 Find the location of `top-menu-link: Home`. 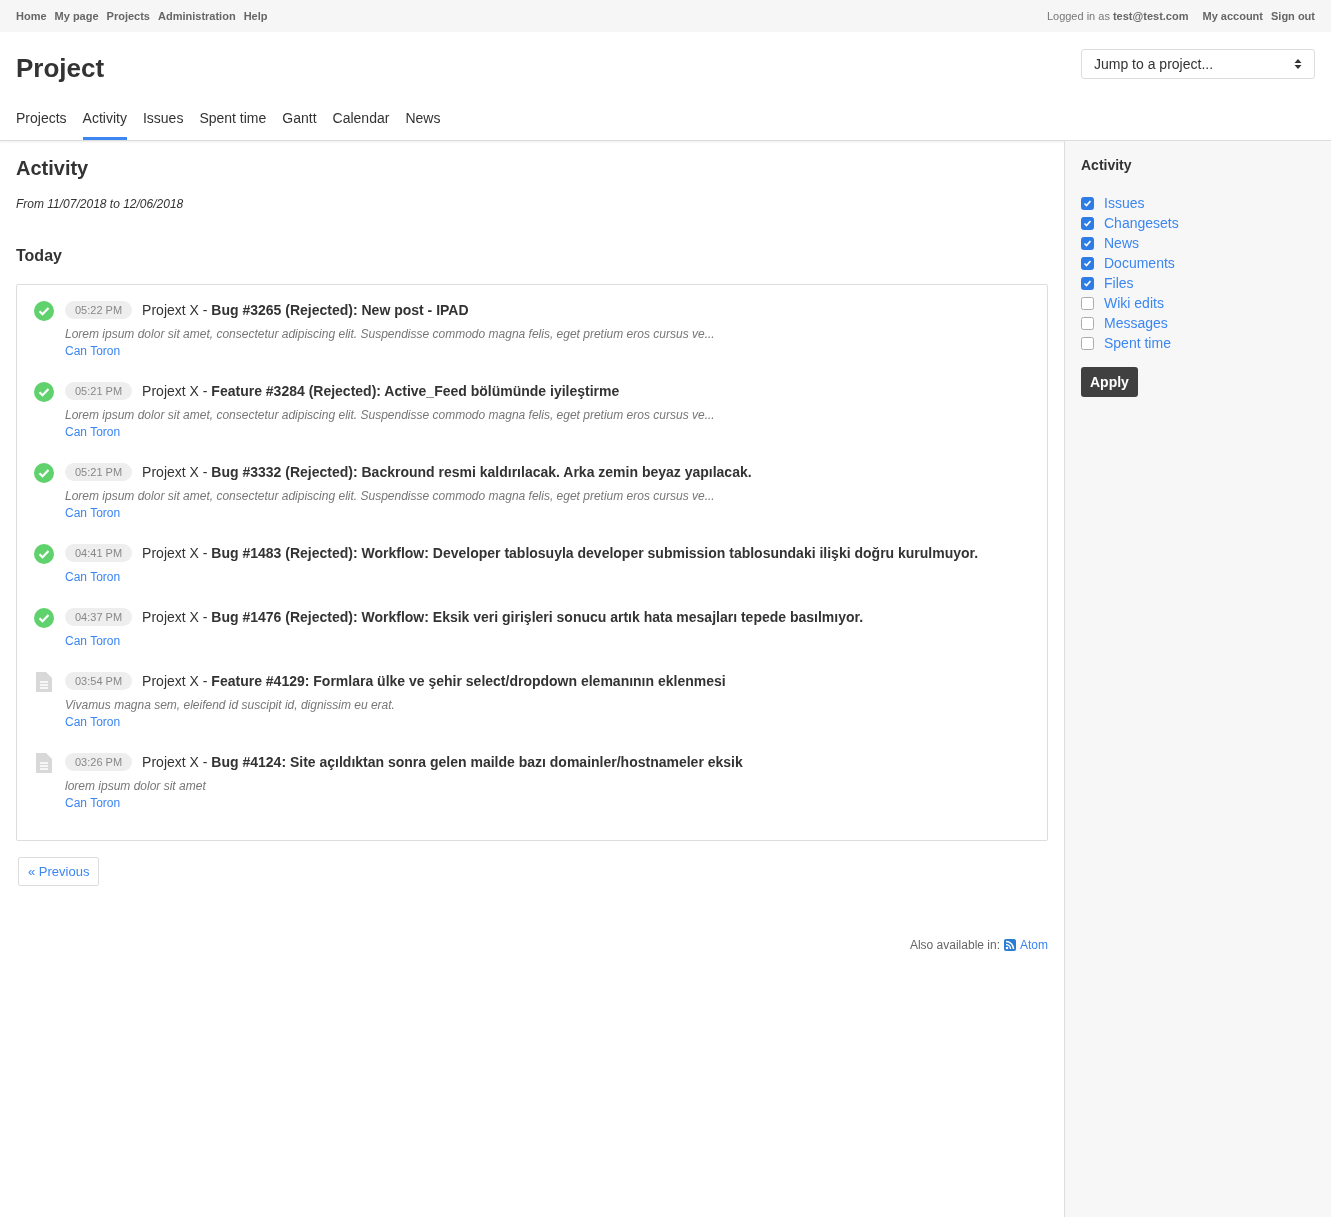

top-menu-link: Home is located at coordinates (31, 16).